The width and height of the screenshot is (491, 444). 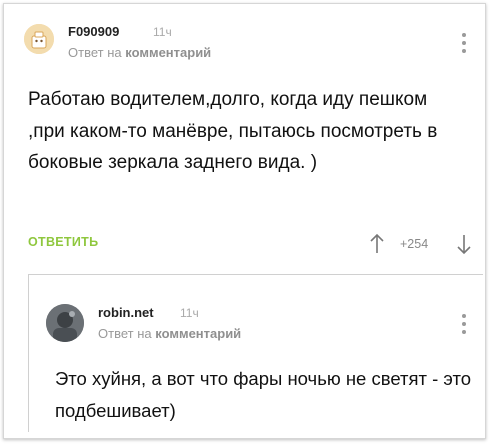 I want to click on arrow-down-icon, so click(x=464, y=244).